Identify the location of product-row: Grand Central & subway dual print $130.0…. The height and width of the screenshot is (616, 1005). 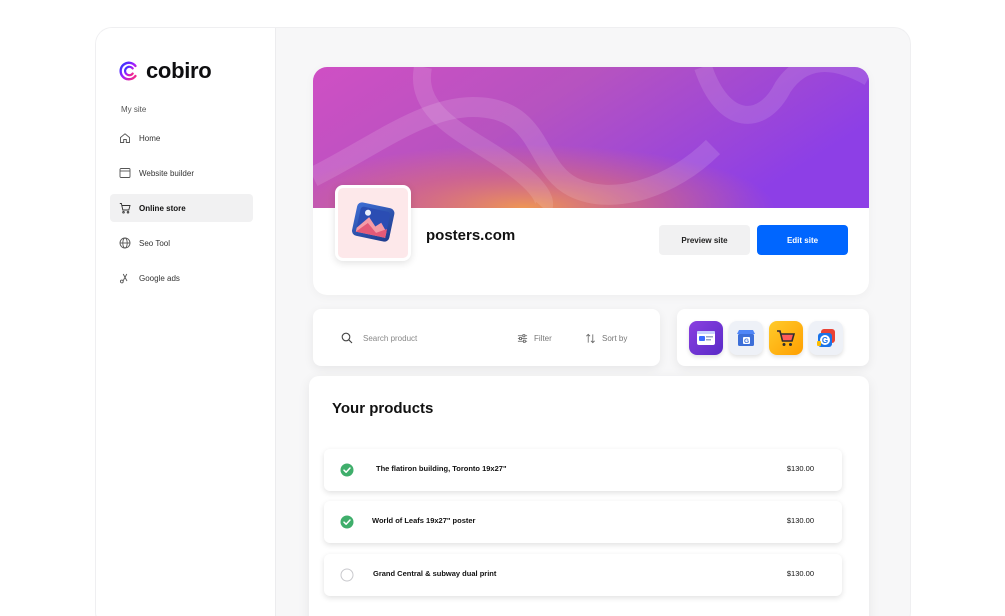
(583, 575).